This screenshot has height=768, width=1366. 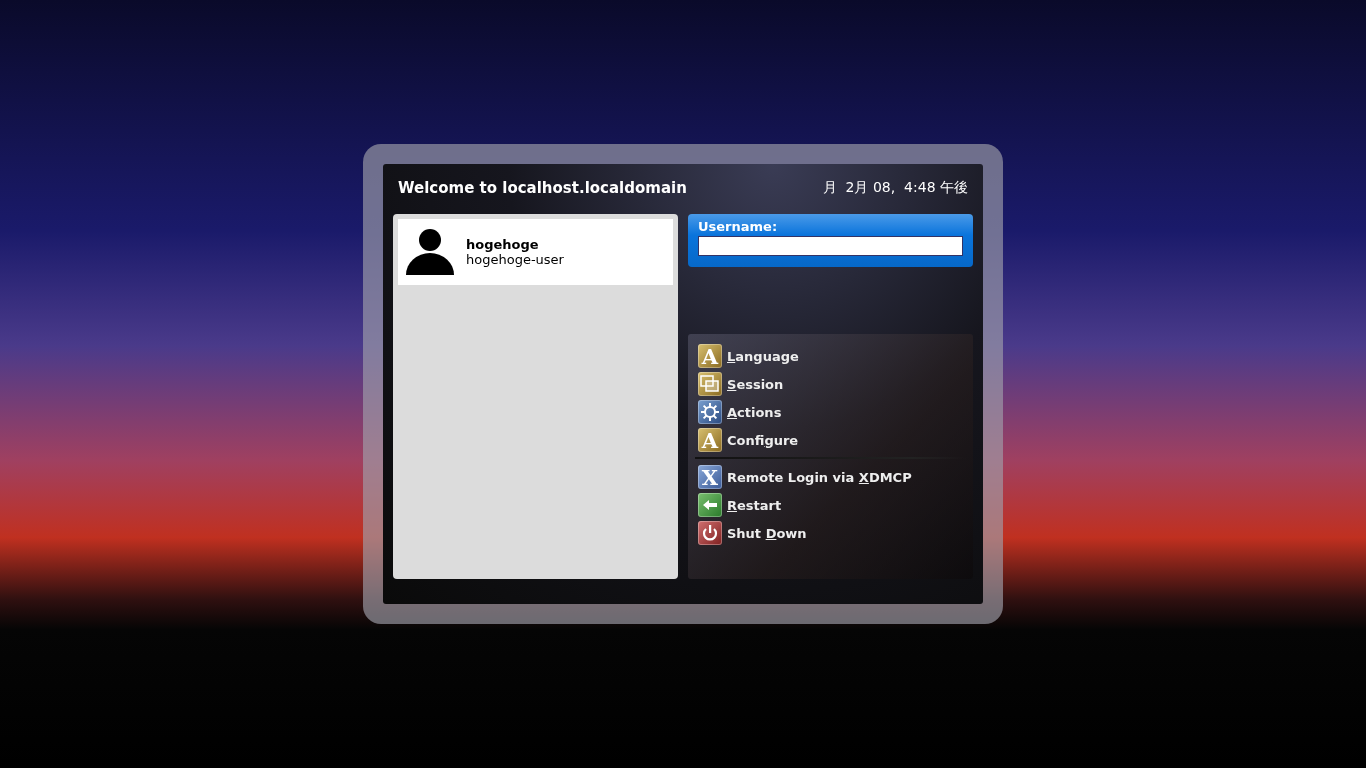 I want to click on menu-item: Session, so click(x=741, y=384).